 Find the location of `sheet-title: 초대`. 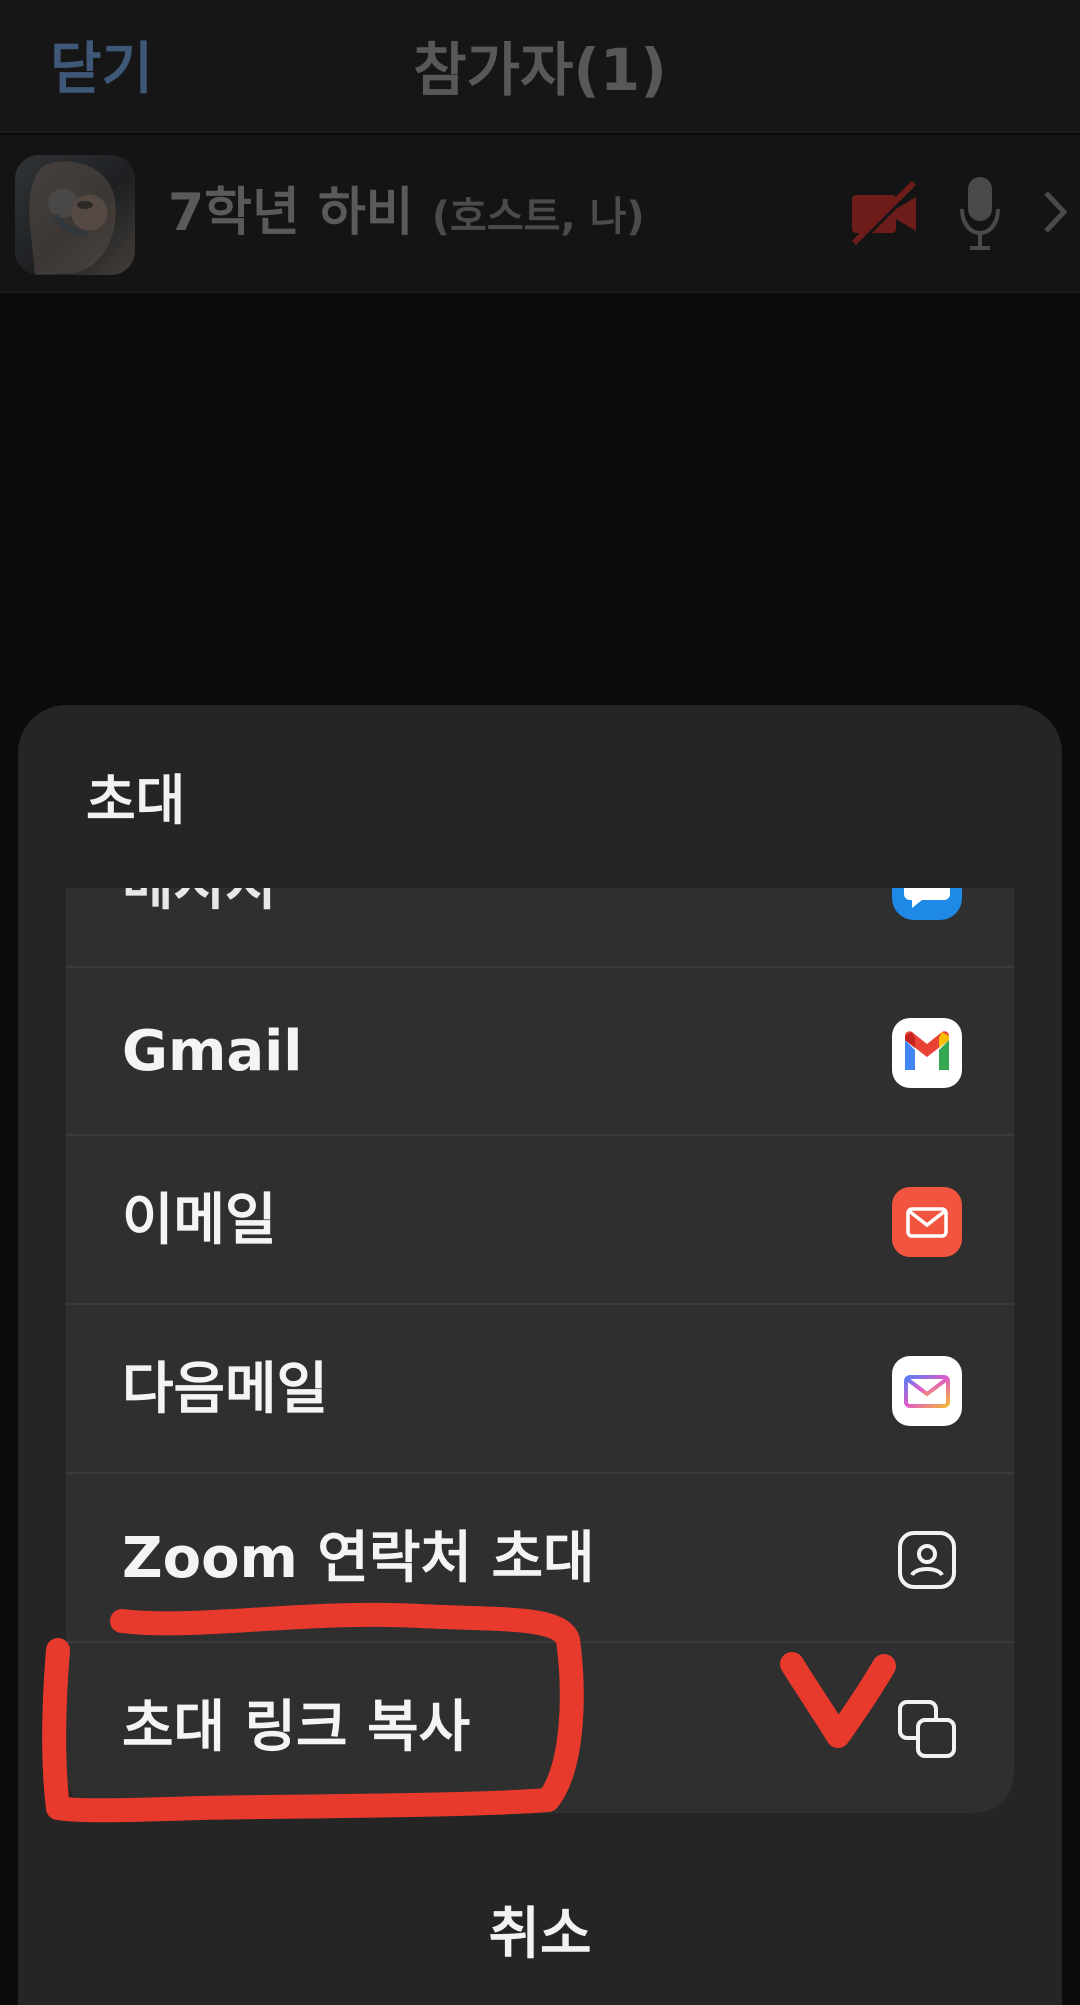

sheet-title: 초대 is located at coordinates (136, 800).